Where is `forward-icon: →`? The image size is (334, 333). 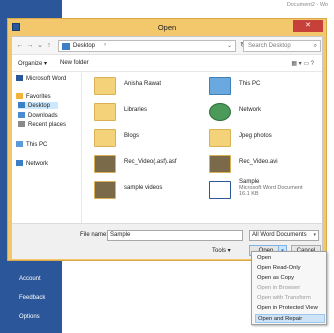
forward-icon: → is located at coordinates (30, 46).